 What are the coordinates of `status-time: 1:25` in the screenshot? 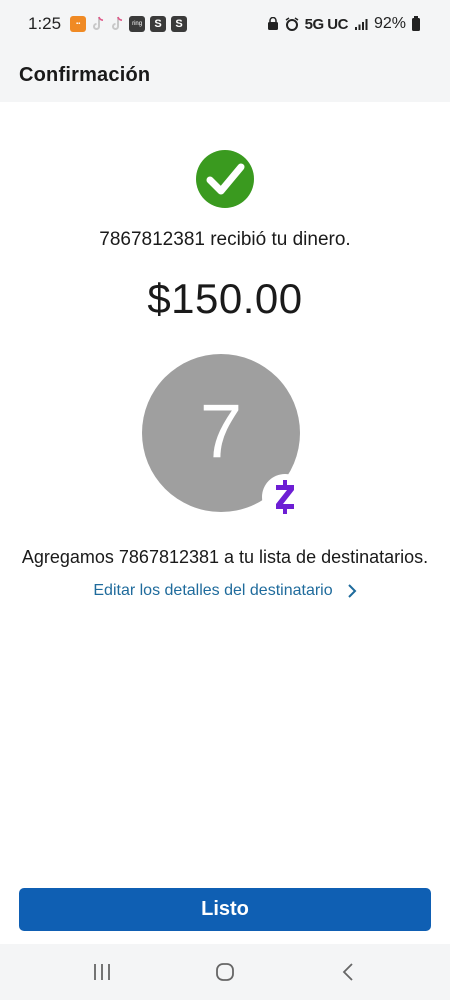 It's located at (45, 23).